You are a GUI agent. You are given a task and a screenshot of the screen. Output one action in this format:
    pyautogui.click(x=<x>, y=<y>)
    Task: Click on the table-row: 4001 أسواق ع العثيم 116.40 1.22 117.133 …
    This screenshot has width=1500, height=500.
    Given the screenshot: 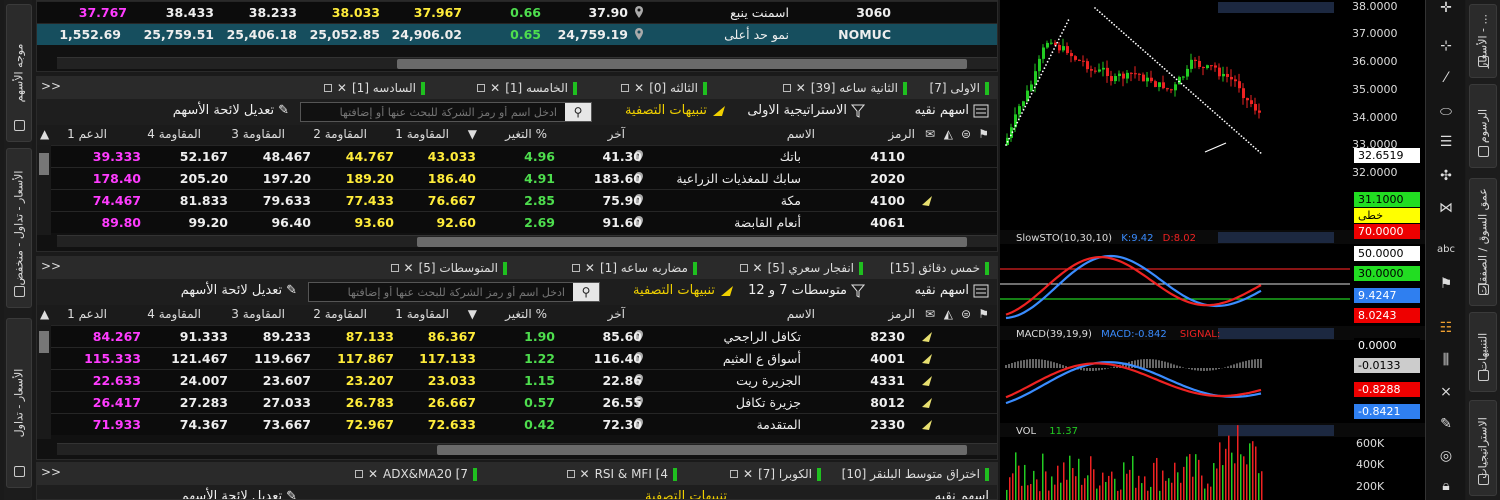 What is the action you would take?
    pyautogui.click(x=524, y=358)
    